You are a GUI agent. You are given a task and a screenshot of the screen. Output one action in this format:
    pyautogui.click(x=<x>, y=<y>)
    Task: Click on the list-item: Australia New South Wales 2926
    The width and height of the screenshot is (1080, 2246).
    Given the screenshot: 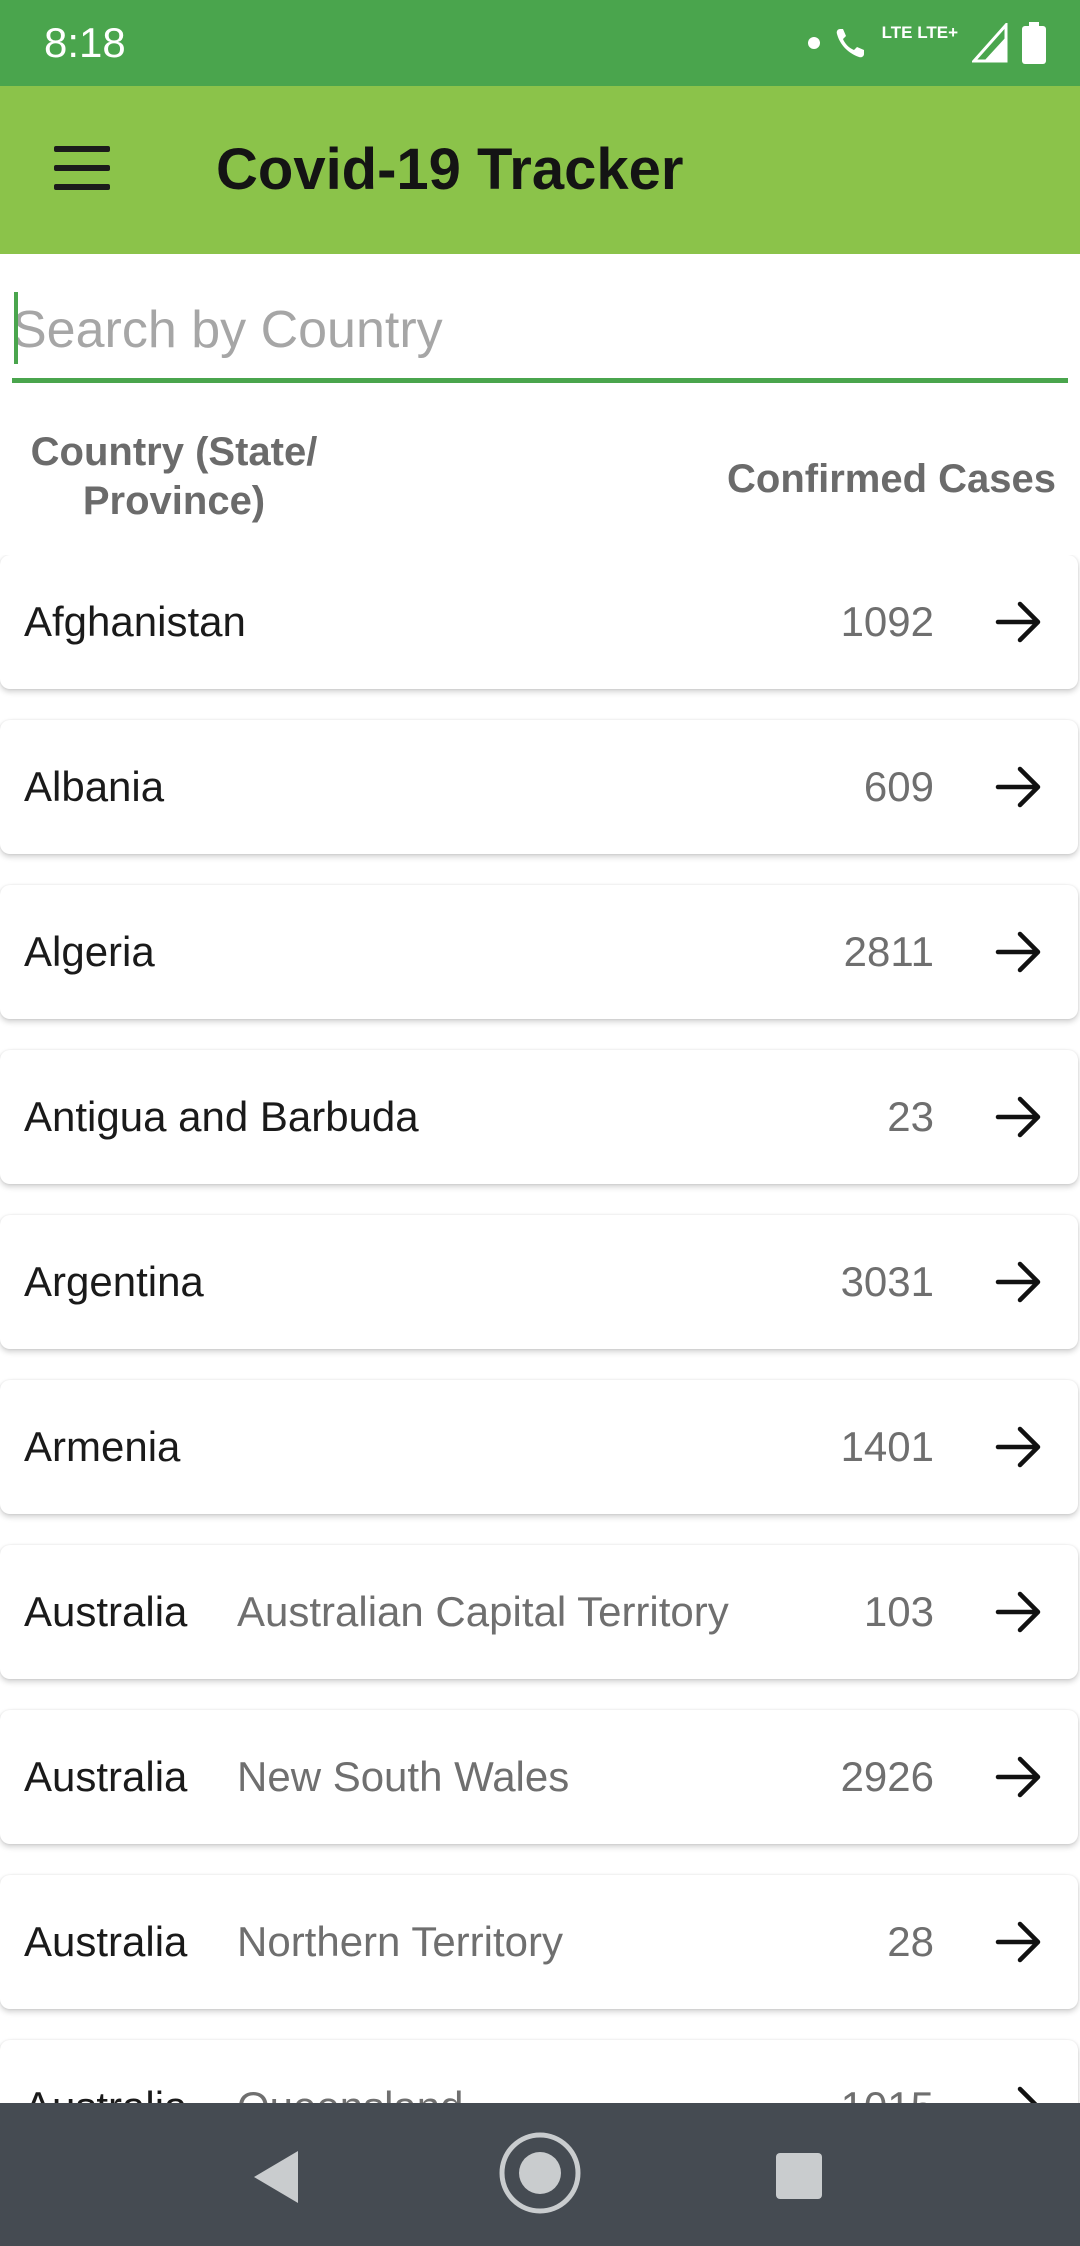 What is the action you would take?
    pyautogui.click(x=539, y=1777)
    